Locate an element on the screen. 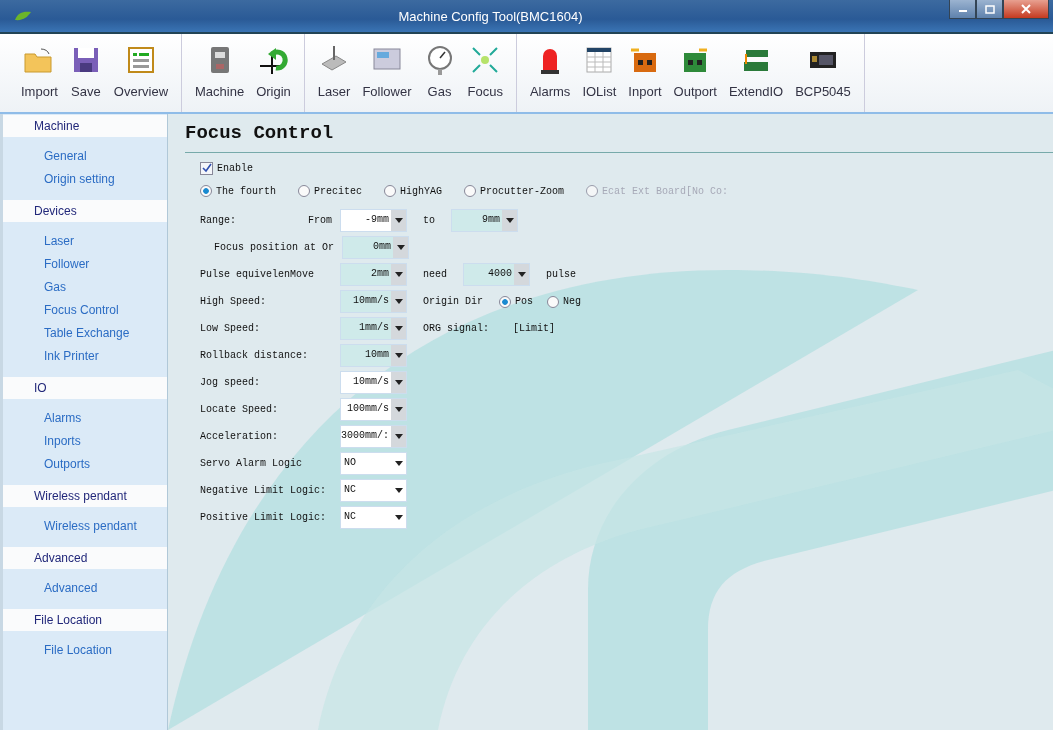 This screenshot has width=1053, height=730. field-label: Acceleration: is located at coordinates (239, 436).